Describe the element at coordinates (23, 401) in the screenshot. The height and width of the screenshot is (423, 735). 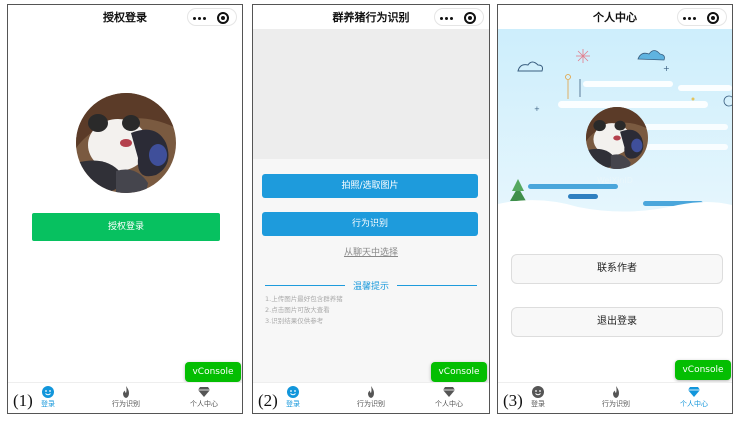
I see `figure-number: (1)` at that location.